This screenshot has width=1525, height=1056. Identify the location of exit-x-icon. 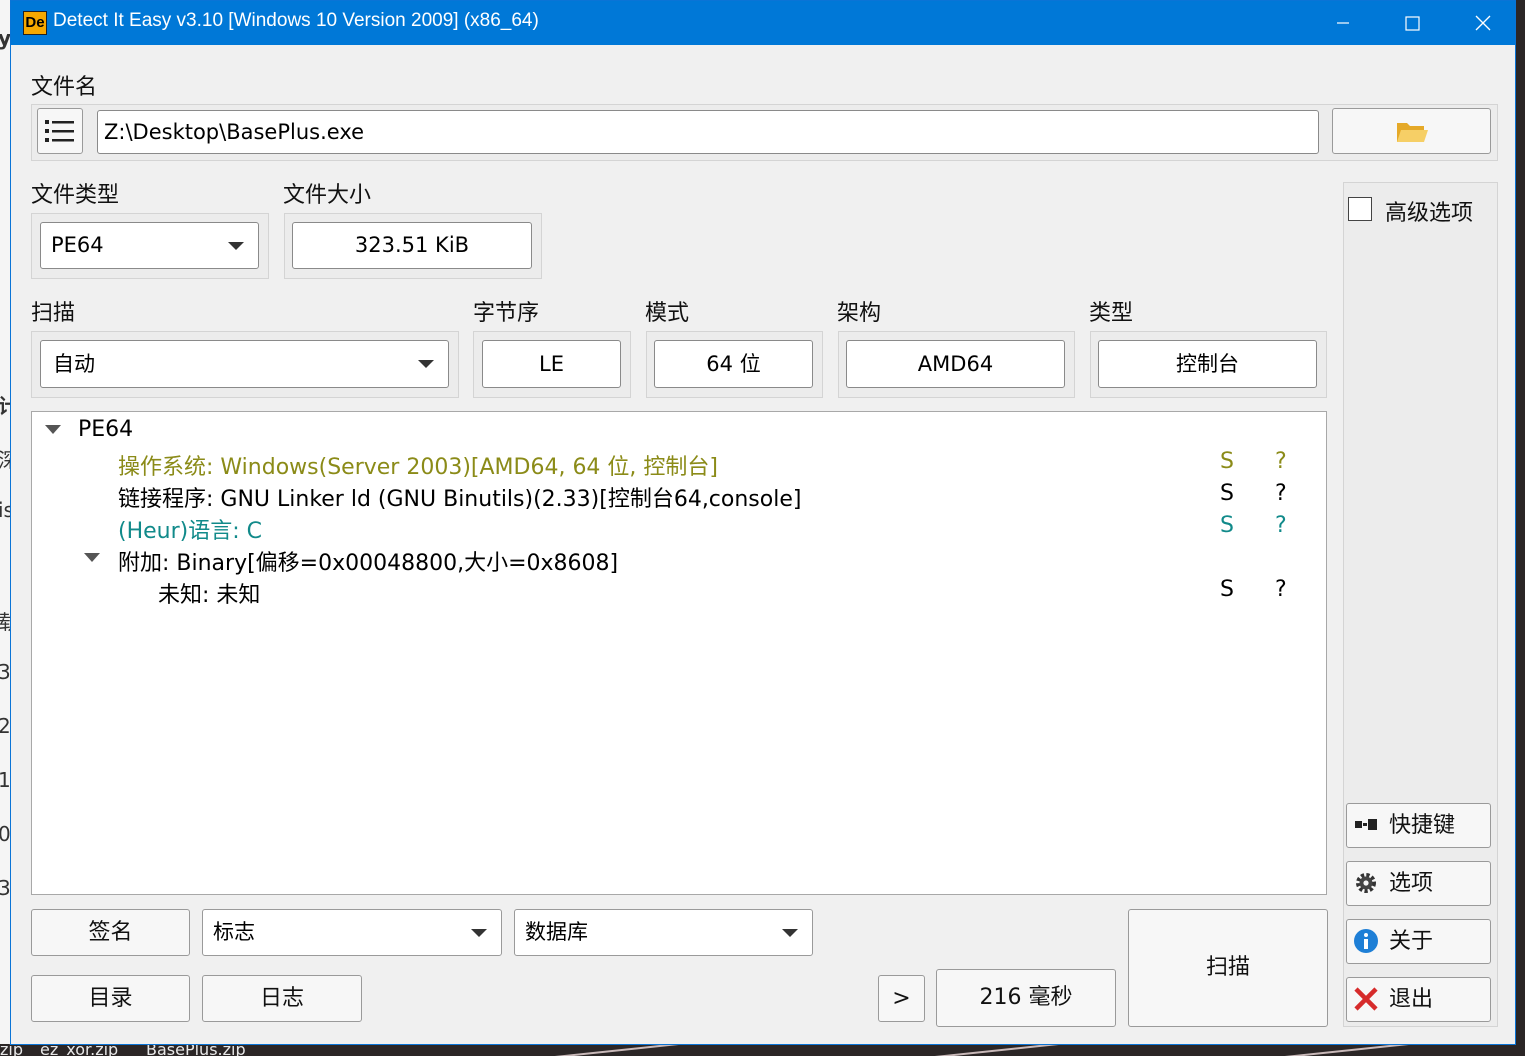
(1366, 999).